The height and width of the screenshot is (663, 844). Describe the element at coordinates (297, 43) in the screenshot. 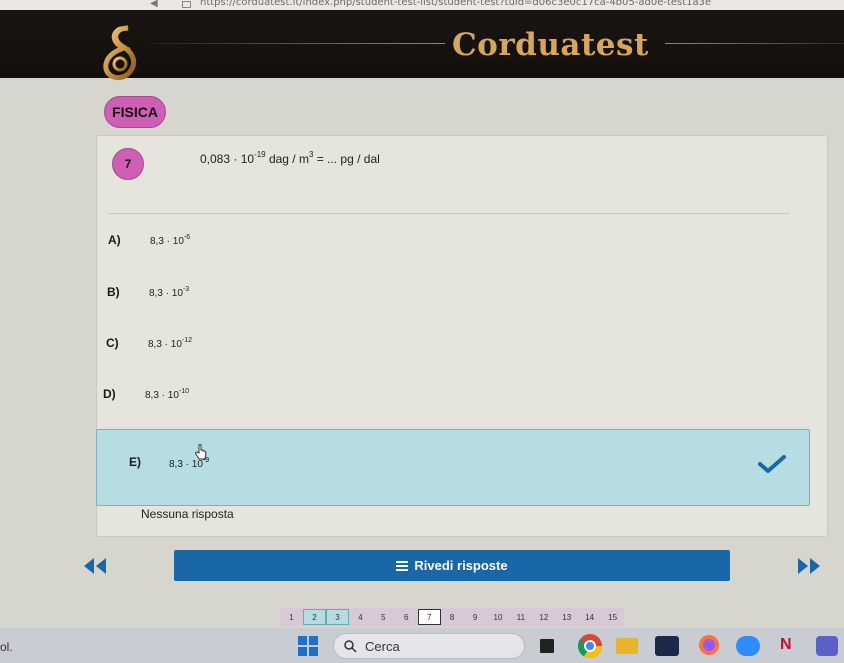

I see `header-divider-left` at that location.